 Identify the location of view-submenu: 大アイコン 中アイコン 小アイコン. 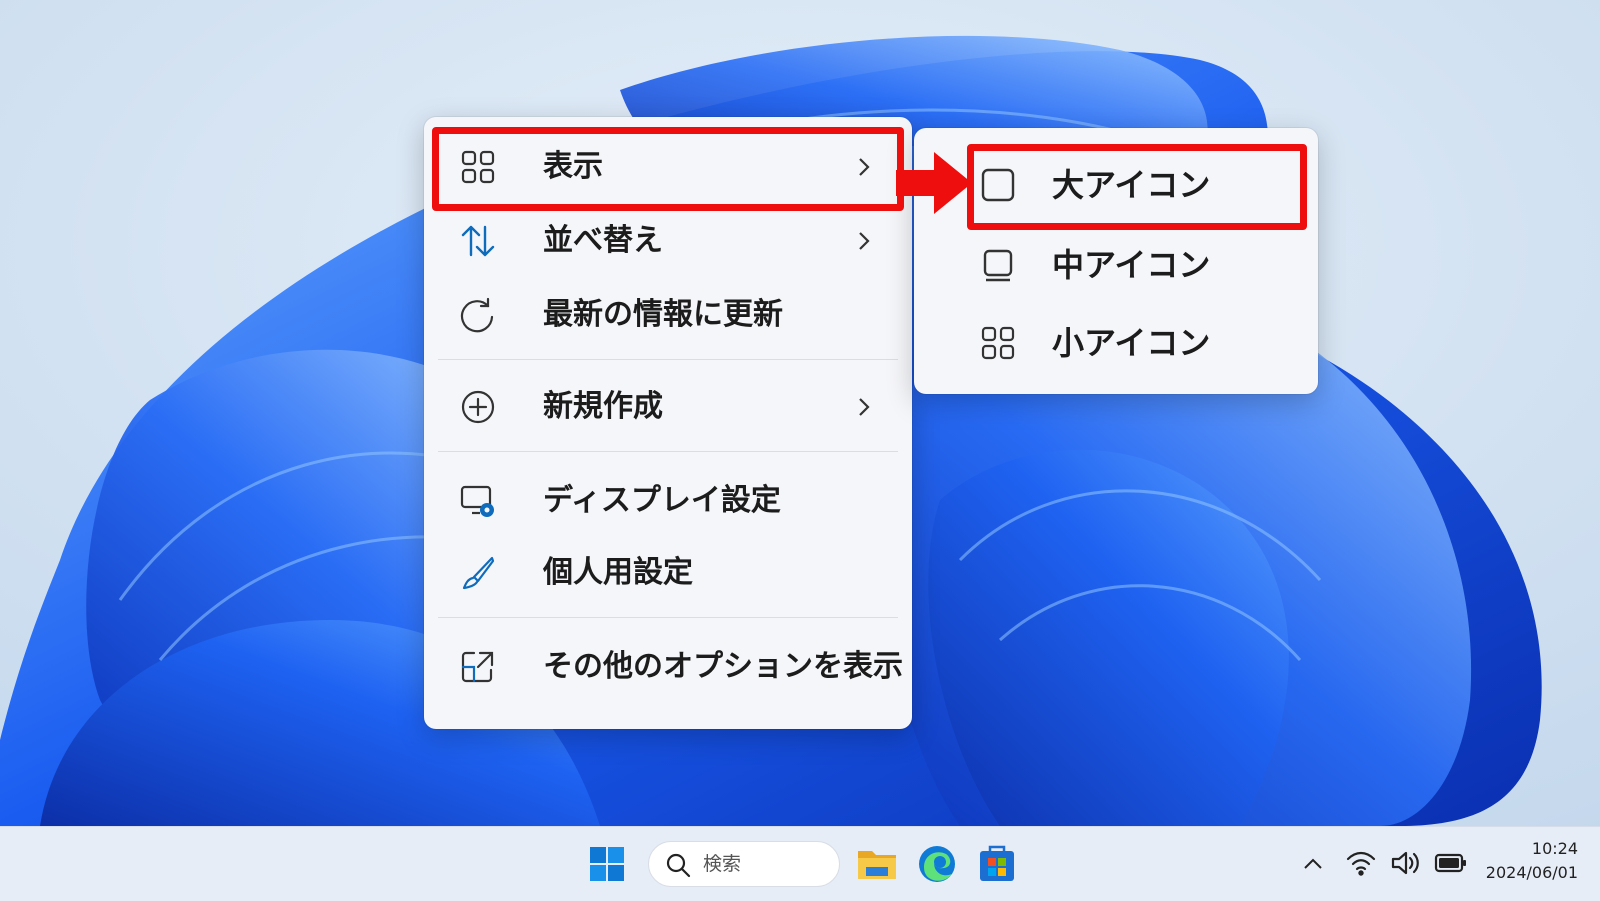
(1116, 261).